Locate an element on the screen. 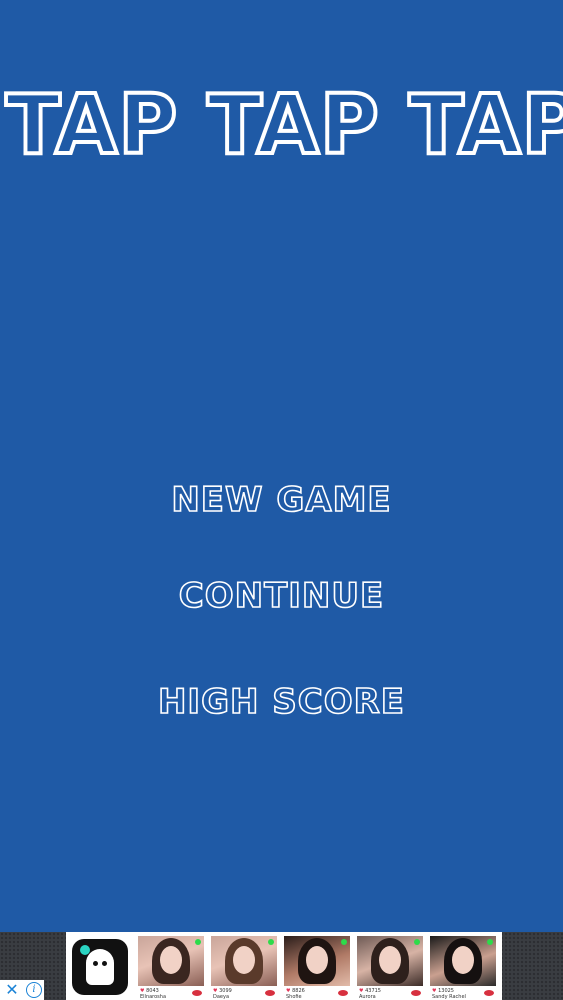 The image size is (563, 1000). ad-profile-thumb: ♥ 13025 Sandy Rachel is located at coordinates (463, 968).